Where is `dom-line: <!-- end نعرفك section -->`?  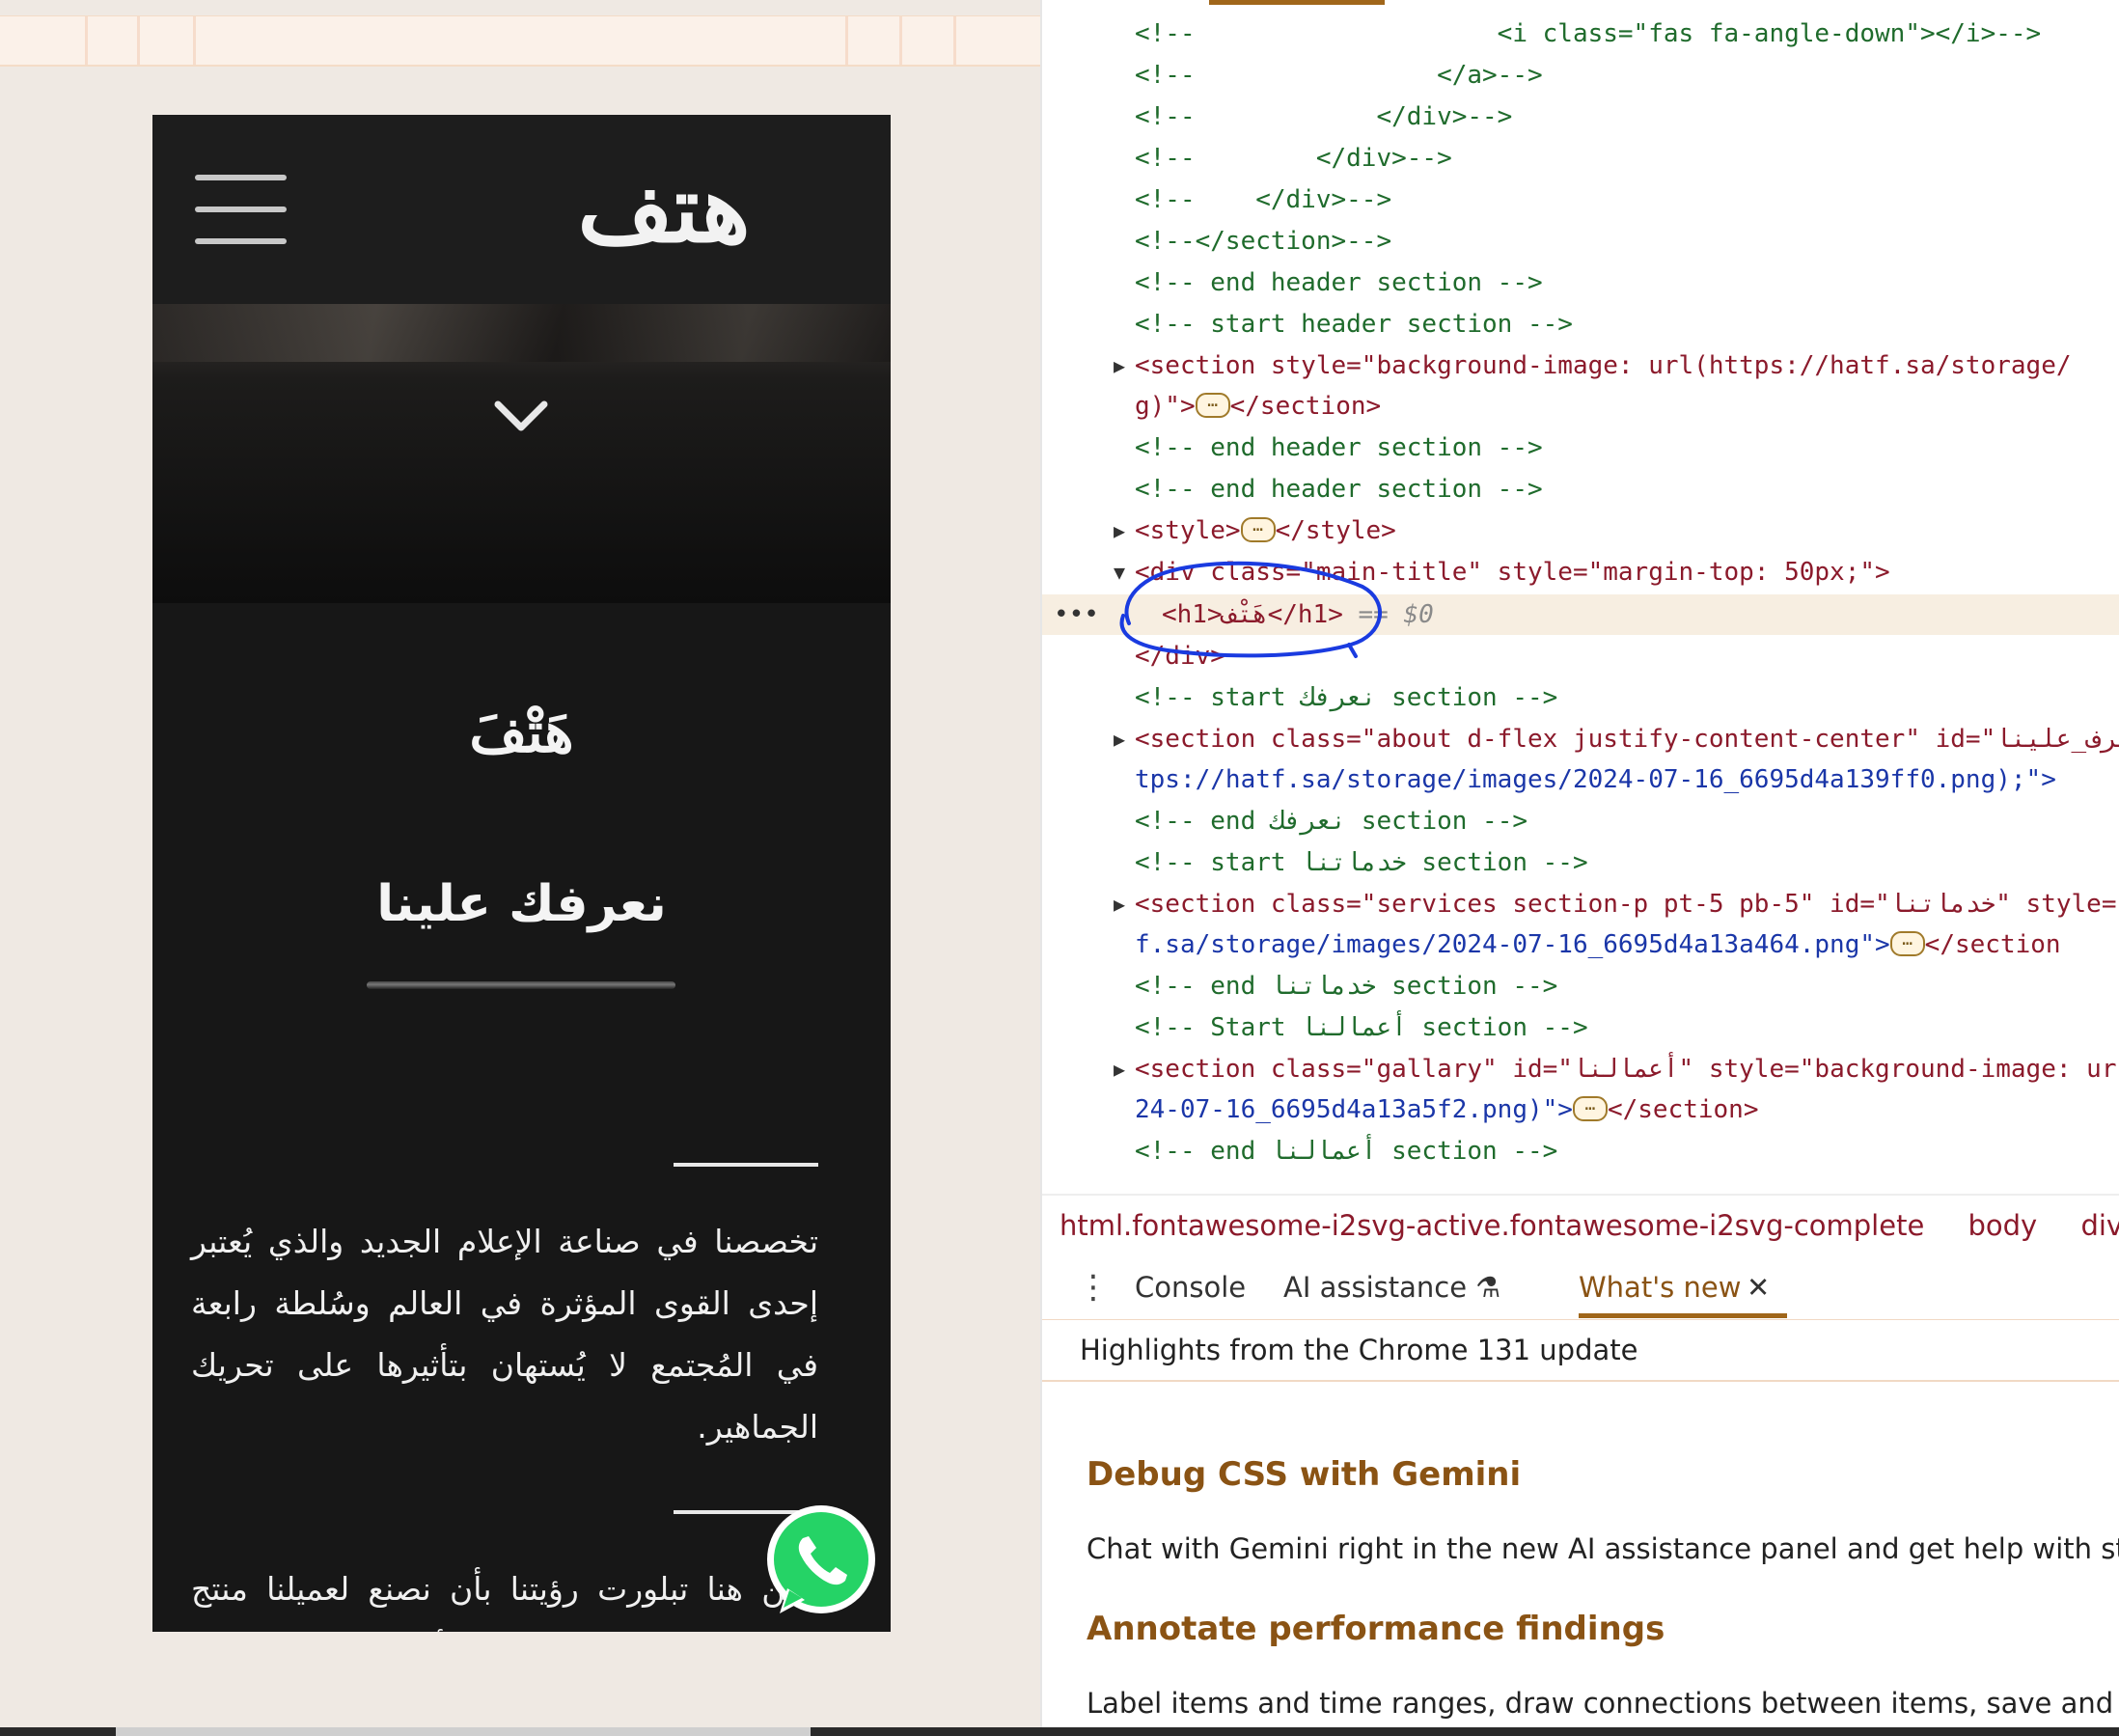
dom-line: <!-- end نعرفك section --> is located at coordinates (1331, 821).